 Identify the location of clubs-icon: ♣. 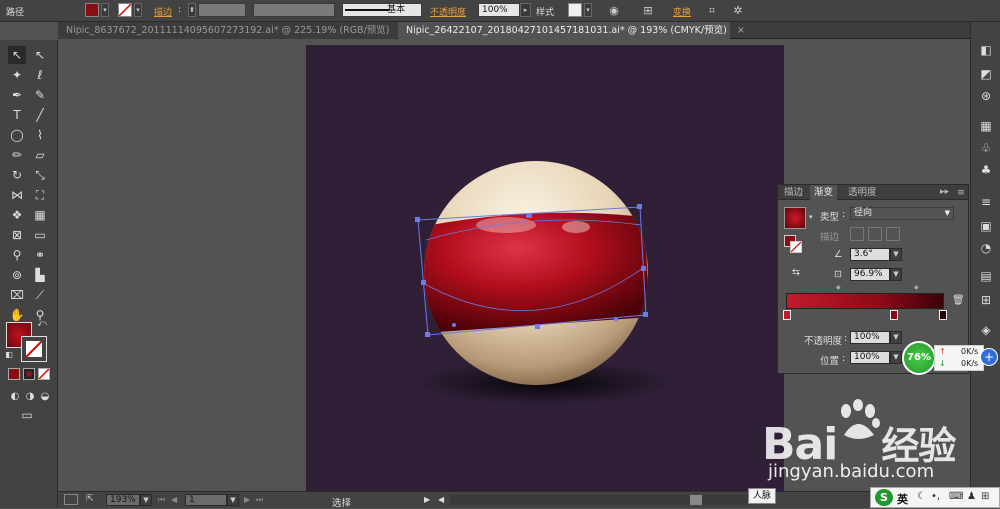
(986, 170).